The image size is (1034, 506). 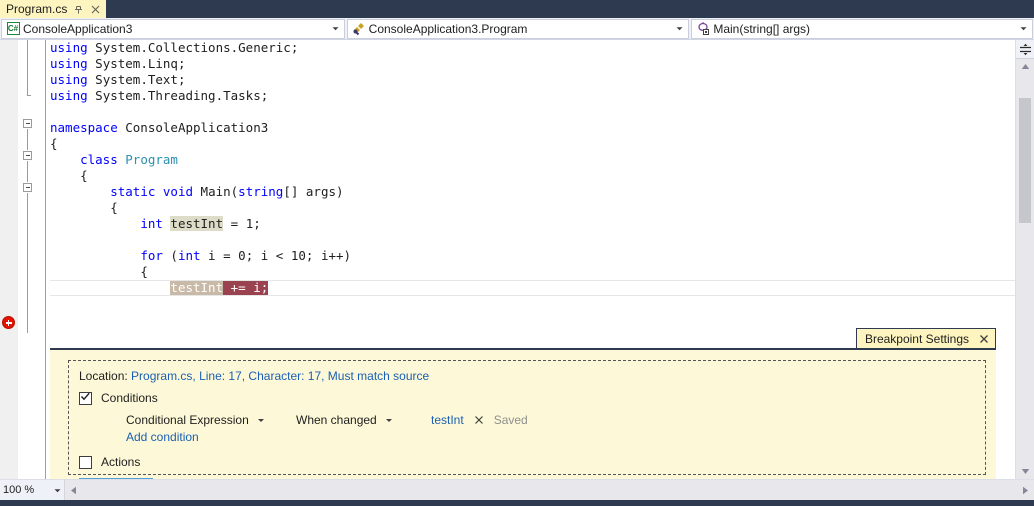 What do you see at coordinates (703, 29) in the screenshot?
I see `method-member-icon` at bounding box center [703, 29].